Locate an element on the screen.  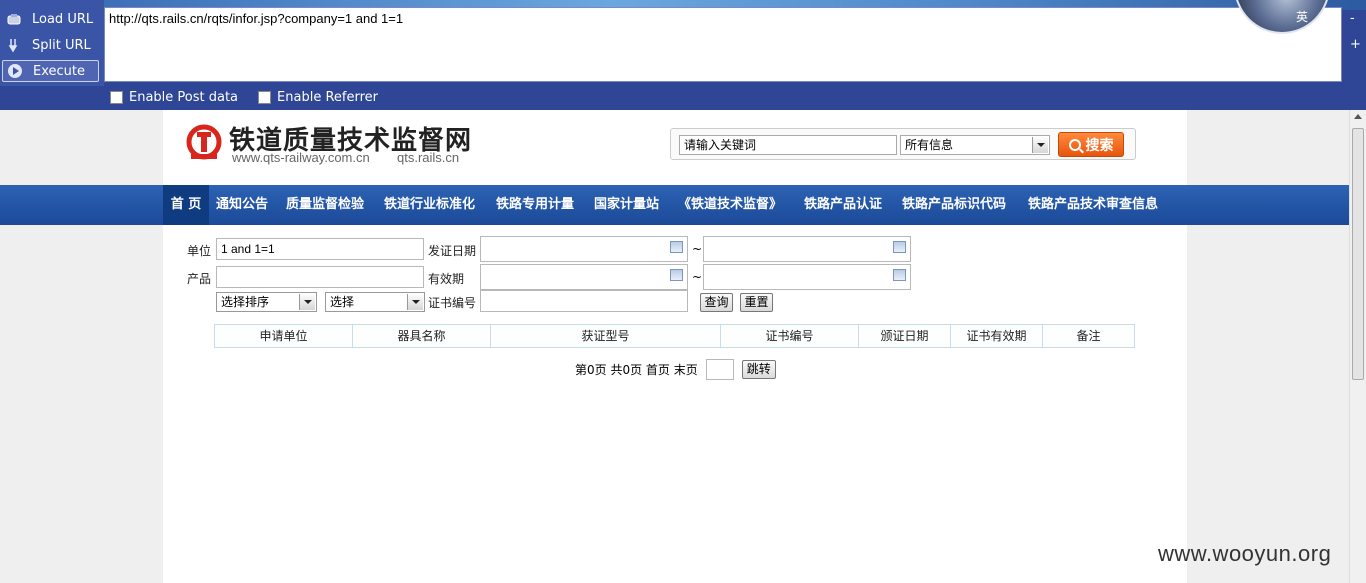
issue-date-end-input is located at coordinates (807, 249).